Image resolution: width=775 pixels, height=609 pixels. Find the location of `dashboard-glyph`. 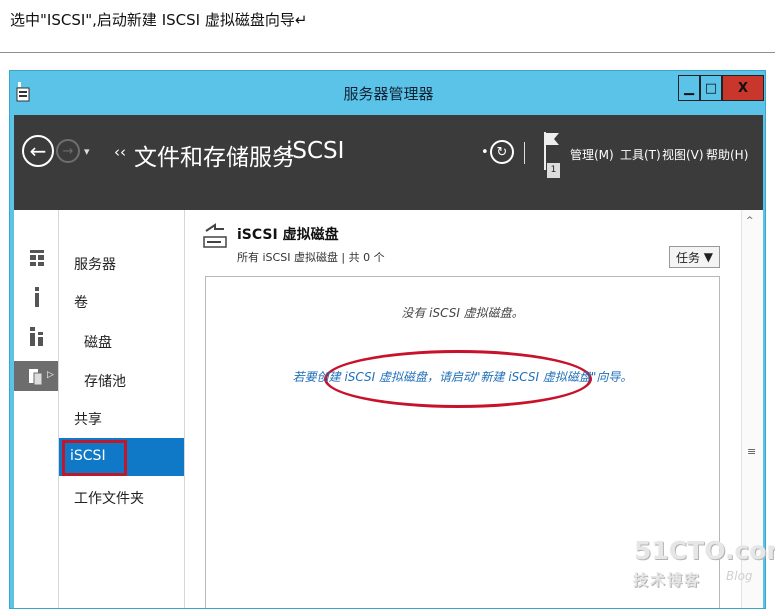

dashboard-glyph is located at coordinates (37, 258).